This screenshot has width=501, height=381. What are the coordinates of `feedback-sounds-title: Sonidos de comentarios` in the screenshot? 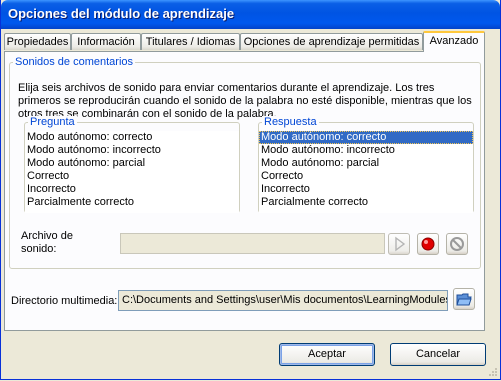 It's located at (74, 62).